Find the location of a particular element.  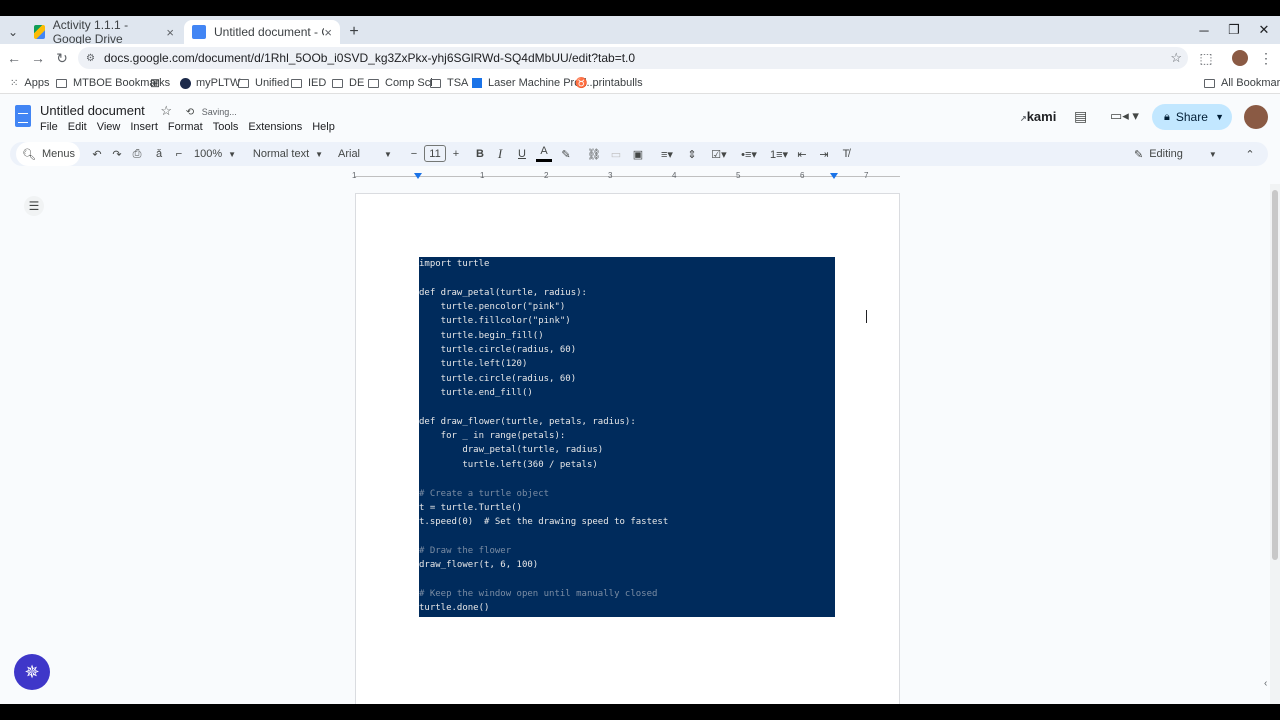

numbered-list-icon: 1≡▾ is located at coordinates (779, 154).